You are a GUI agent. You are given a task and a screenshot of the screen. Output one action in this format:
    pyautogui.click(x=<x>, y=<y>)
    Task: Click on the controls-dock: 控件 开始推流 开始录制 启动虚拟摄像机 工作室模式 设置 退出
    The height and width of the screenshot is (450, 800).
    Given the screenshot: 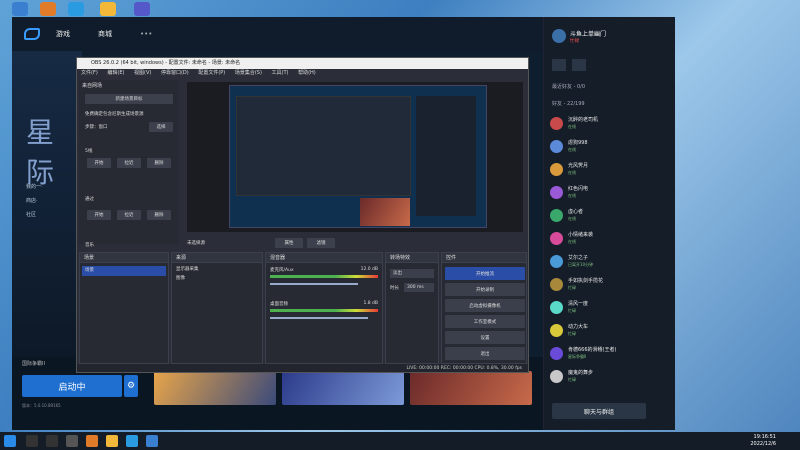 What is the action you would take?
    pyautogui.click(x=484, y=308)
    